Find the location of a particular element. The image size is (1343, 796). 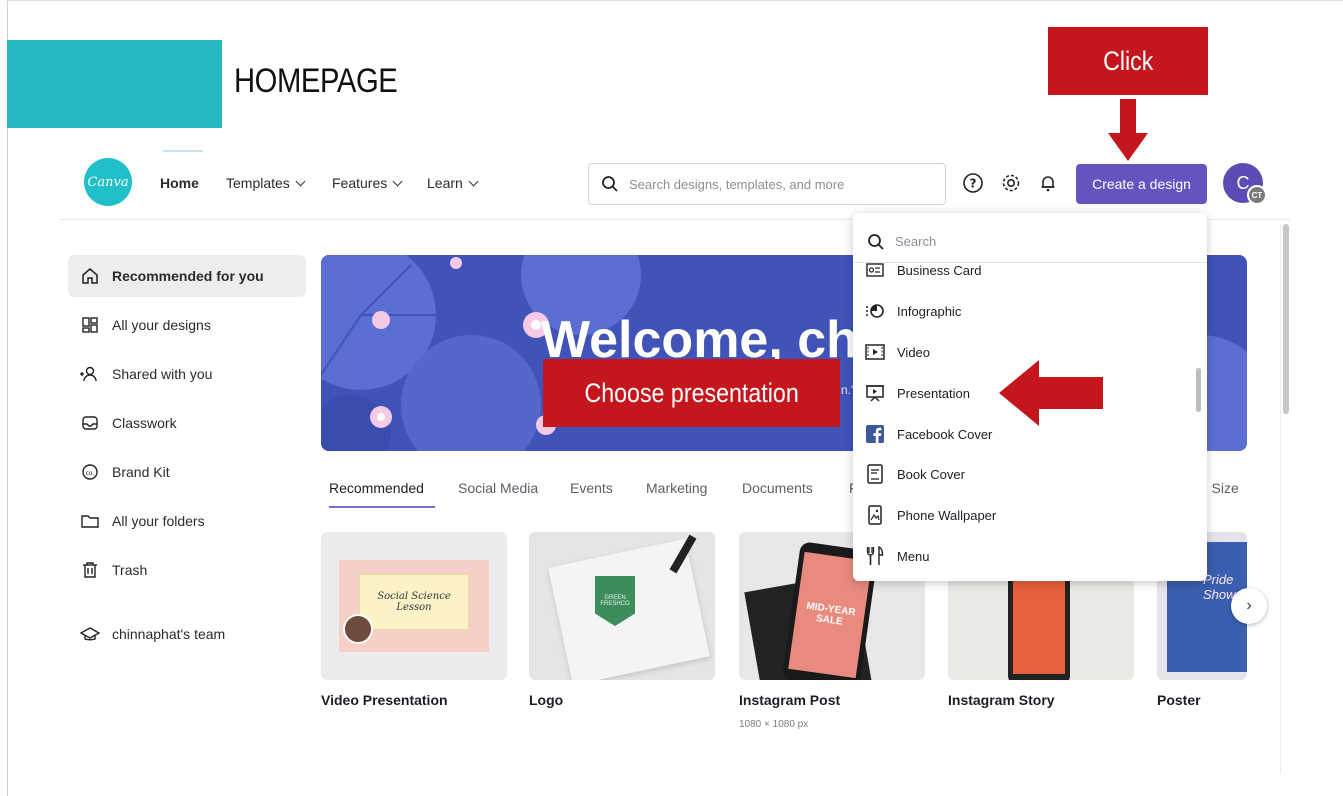

home-icon is located at coordinates (90, 276).